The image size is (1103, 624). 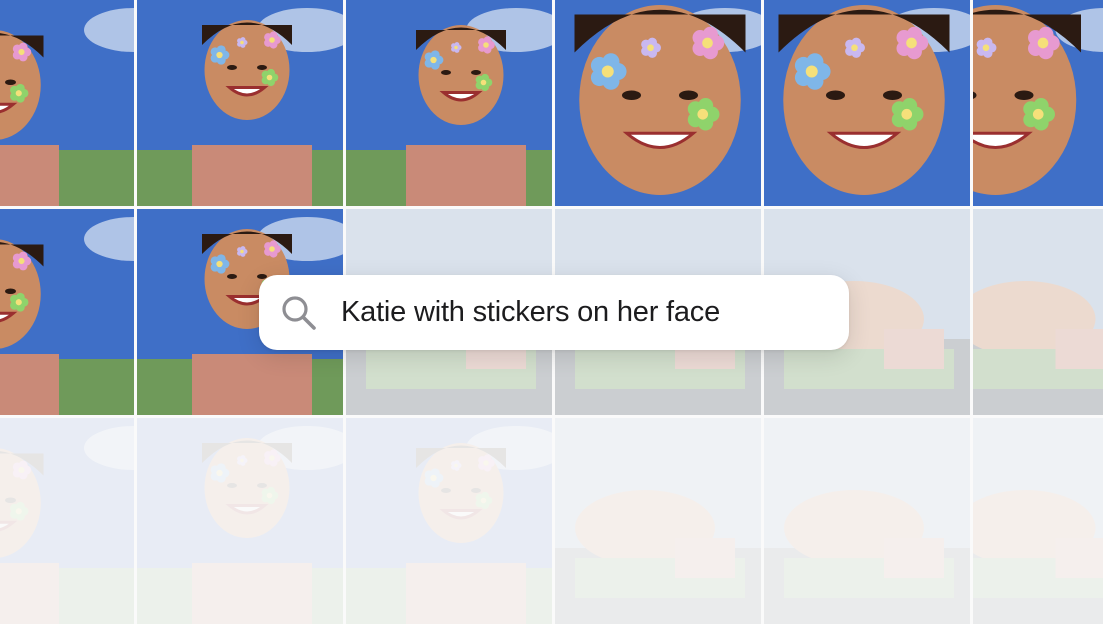 I want to click on search-bar: Katie with stickers on her face, so click(x=554, y=312).